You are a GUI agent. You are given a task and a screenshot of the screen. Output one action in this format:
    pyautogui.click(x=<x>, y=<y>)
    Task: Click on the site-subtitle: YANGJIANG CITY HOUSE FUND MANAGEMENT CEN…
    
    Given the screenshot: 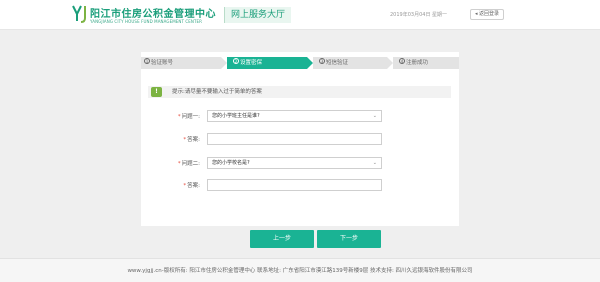 What is the action you would take?
    pyautogui.click(x=146, y=21)
    